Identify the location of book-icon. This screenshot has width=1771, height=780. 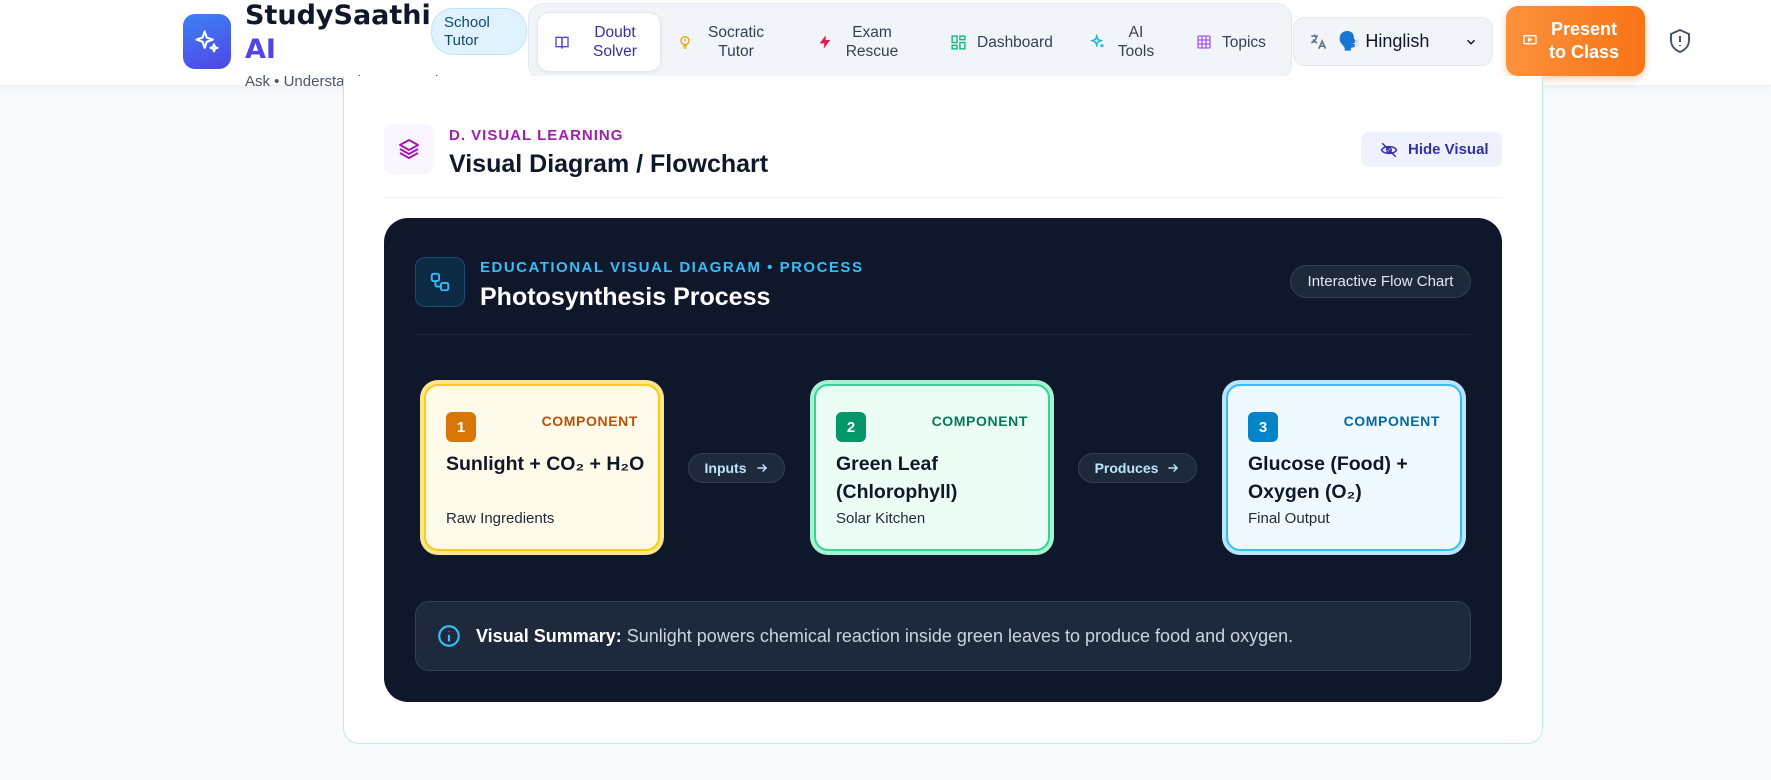
(562, 43).